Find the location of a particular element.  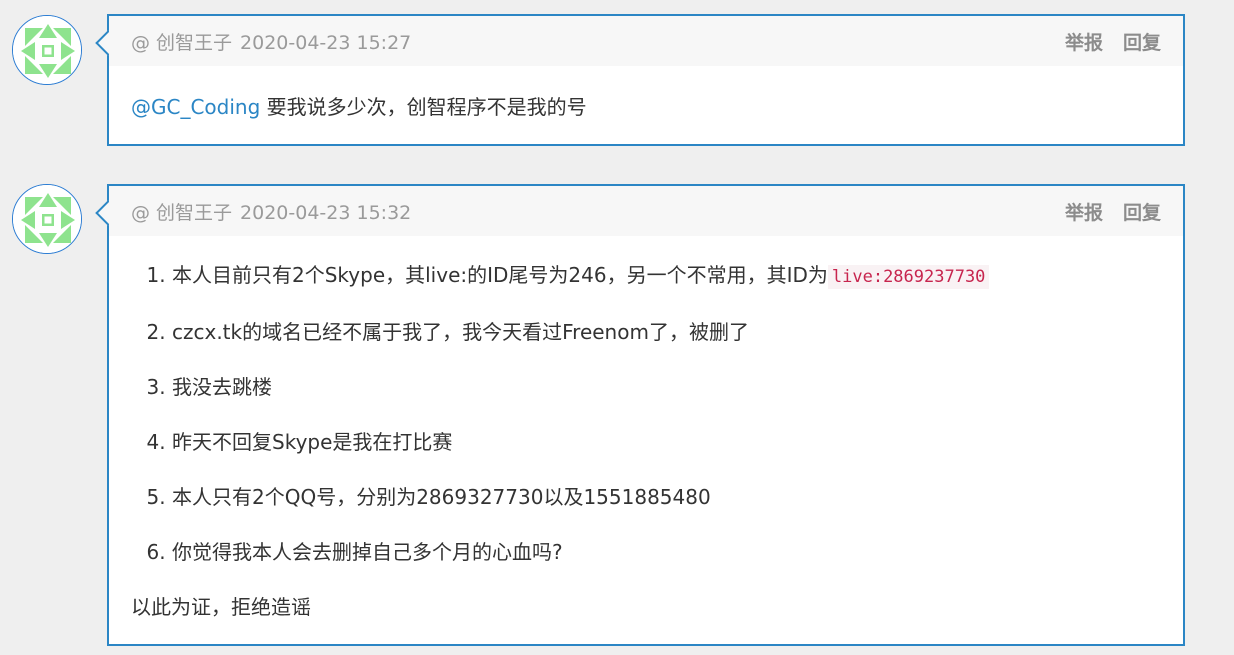

list-item-text: 昨天不回复Skype是我在打比赛 is located at coordinates (312, 442).